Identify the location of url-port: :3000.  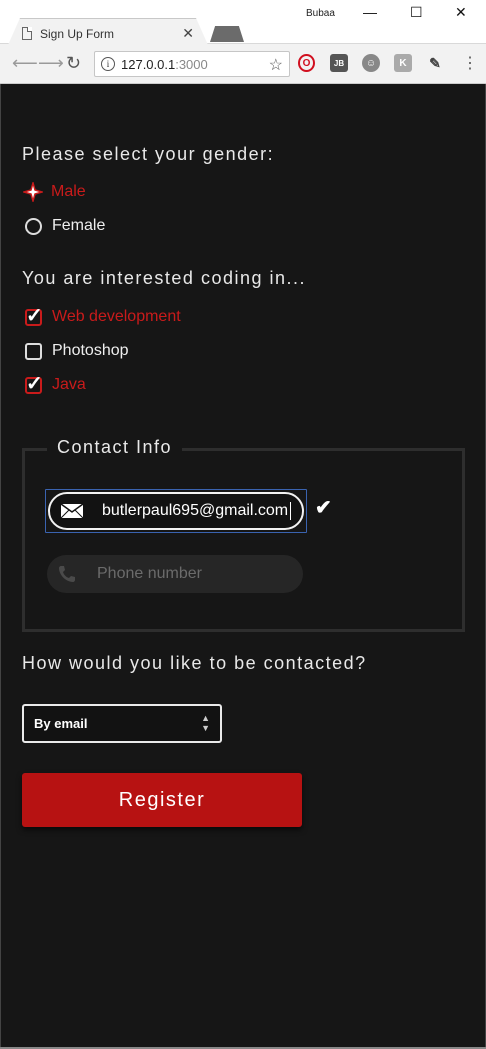
(191, 64).